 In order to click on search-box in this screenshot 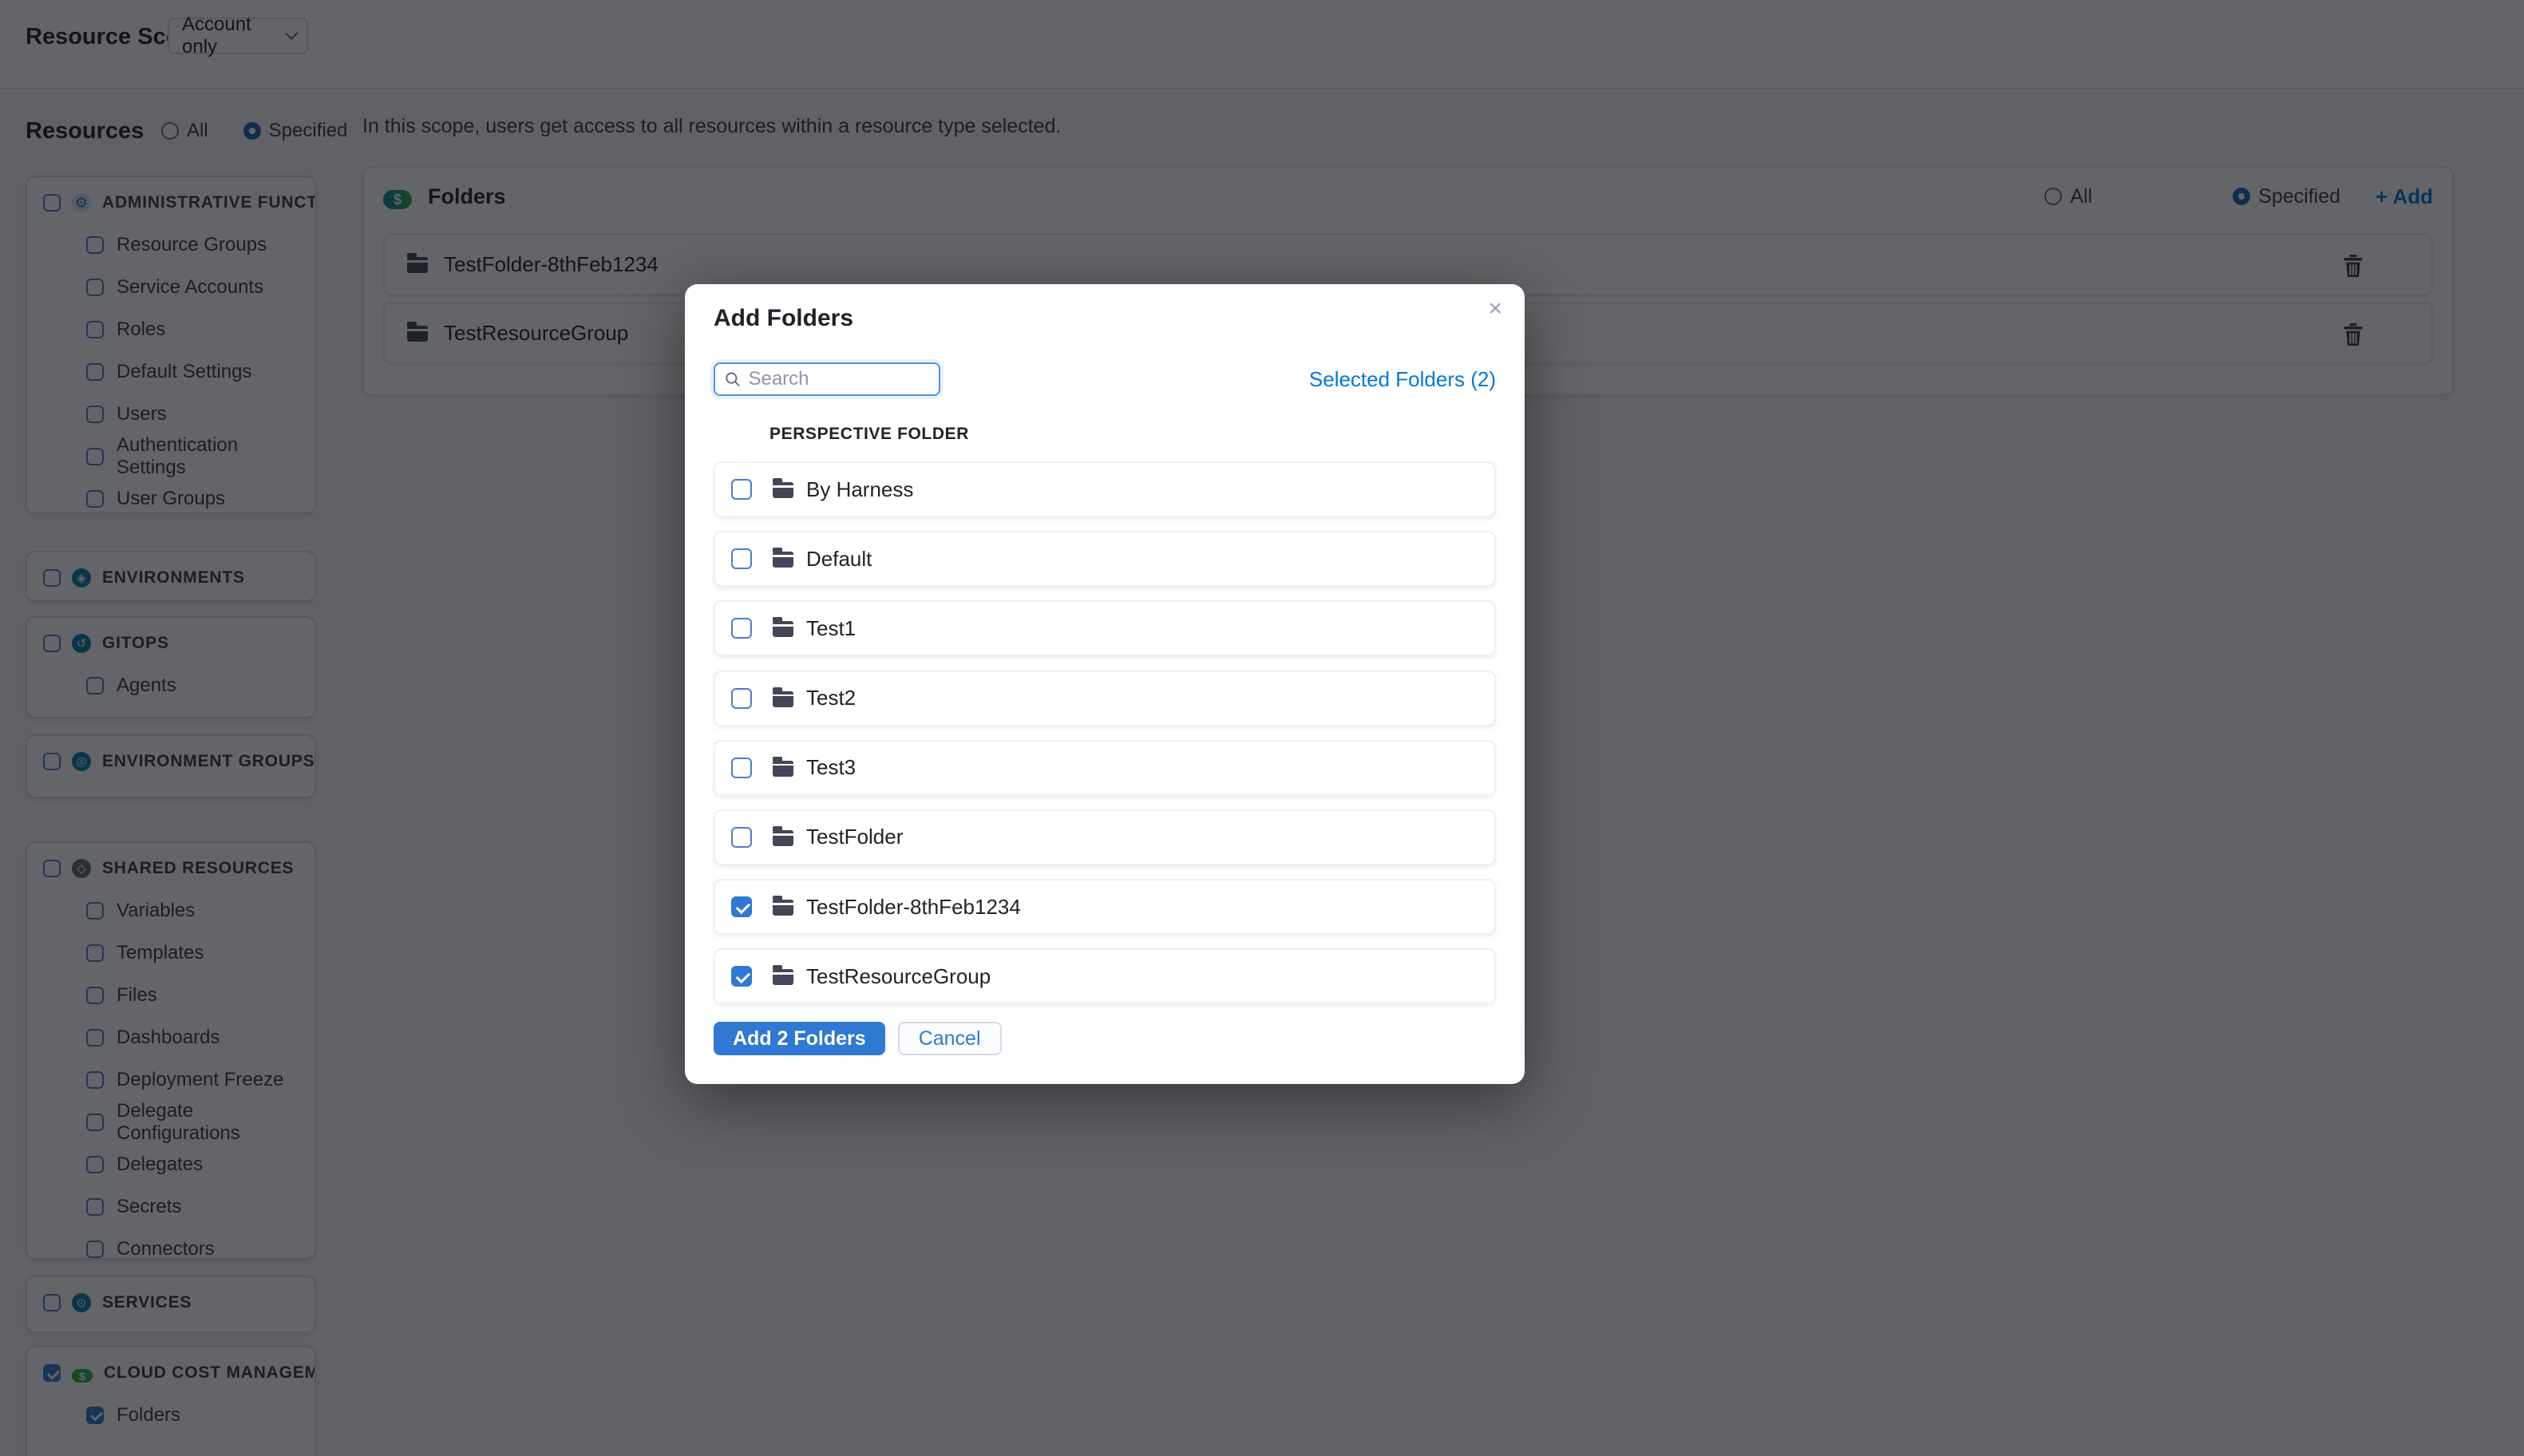, I will do `click(827, 379)`.